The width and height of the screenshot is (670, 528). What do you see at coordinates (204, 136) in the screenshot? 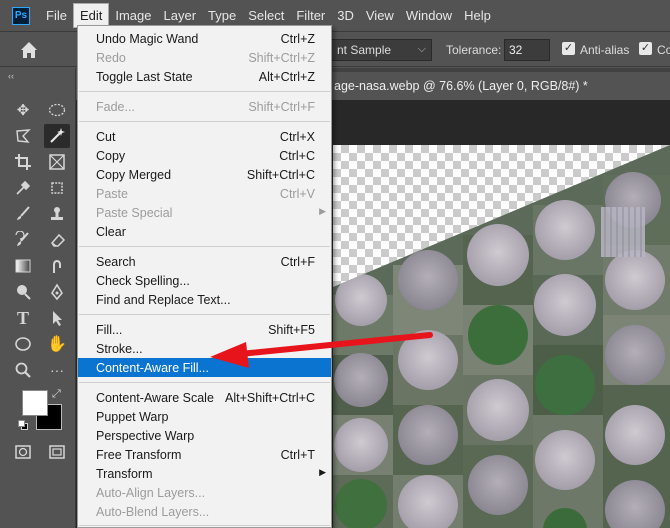
I see `menu-cut: Cut Ctrl+X` at bounding box center [204, 136].